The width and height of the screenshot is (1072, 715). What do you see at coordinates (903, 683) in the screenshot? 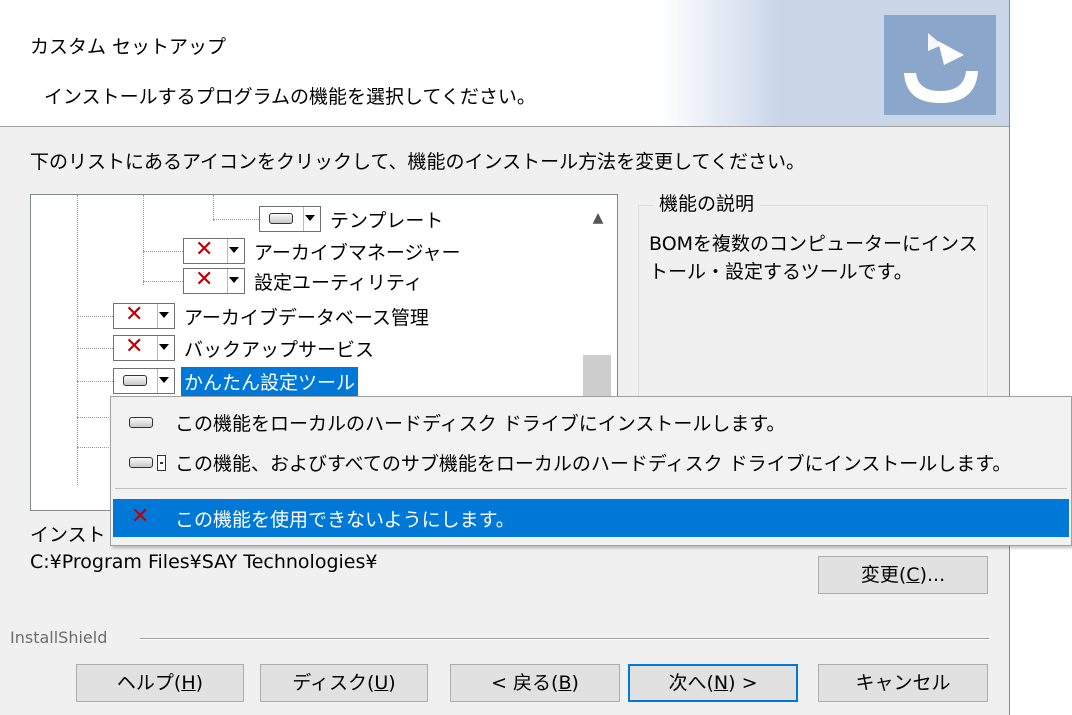
I see `cancel-button: キャンセル` at bounding box center [903, 683].